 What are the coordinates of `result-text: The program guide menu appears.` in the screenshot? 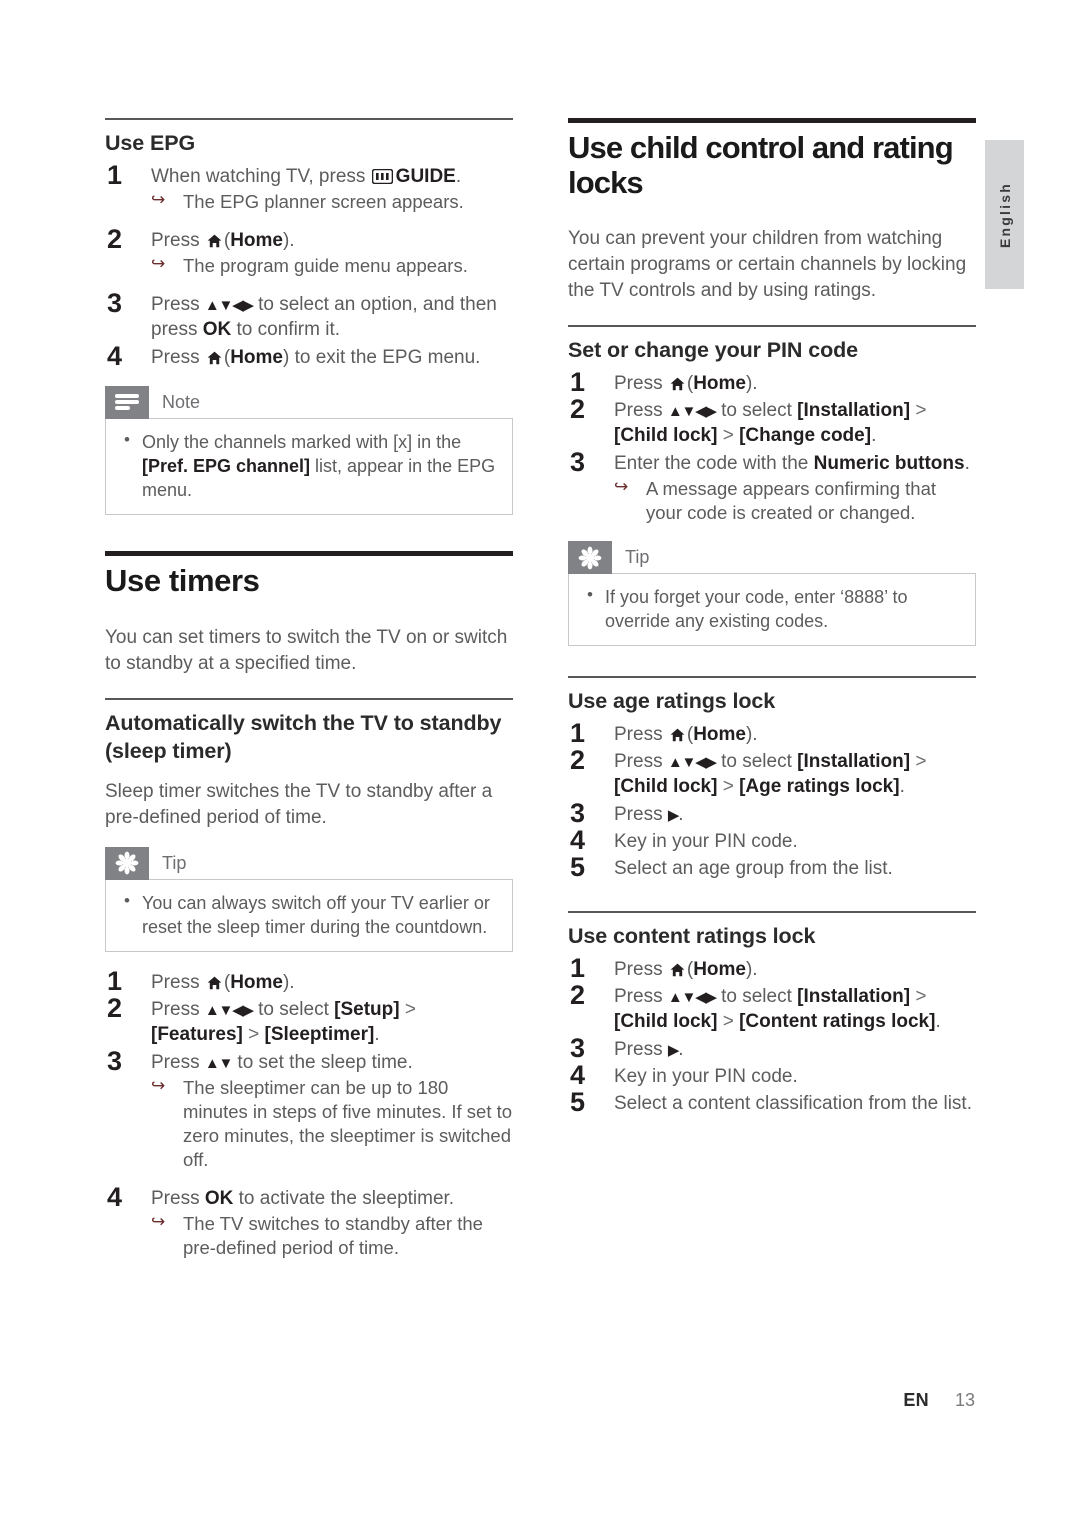 It's located at (325, 266).